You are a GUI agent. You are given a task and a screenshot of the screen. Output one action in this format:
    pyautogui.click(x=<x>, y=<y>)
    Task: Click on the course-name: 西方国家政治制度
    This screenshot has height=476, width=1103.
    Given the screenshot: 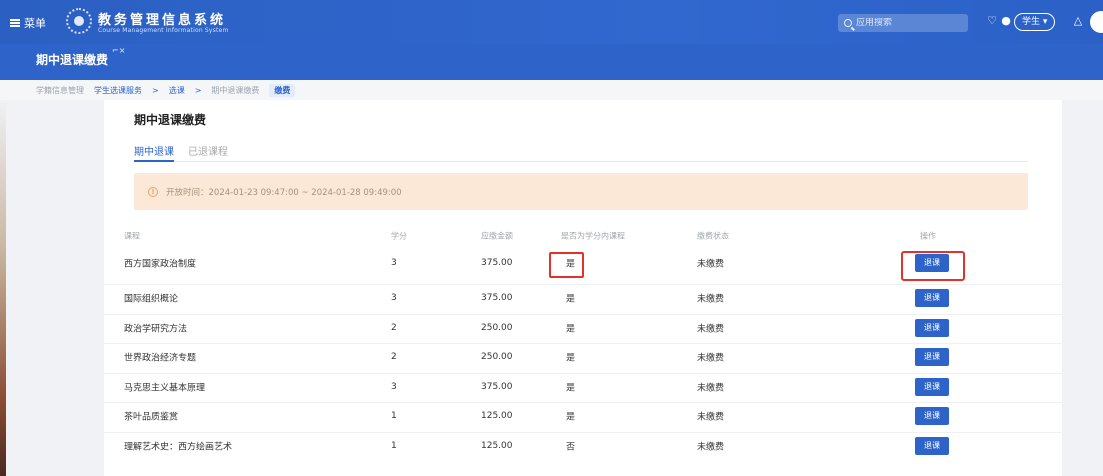 What is the action you would take?
    pyautogui.click(x=160, y=264)
    